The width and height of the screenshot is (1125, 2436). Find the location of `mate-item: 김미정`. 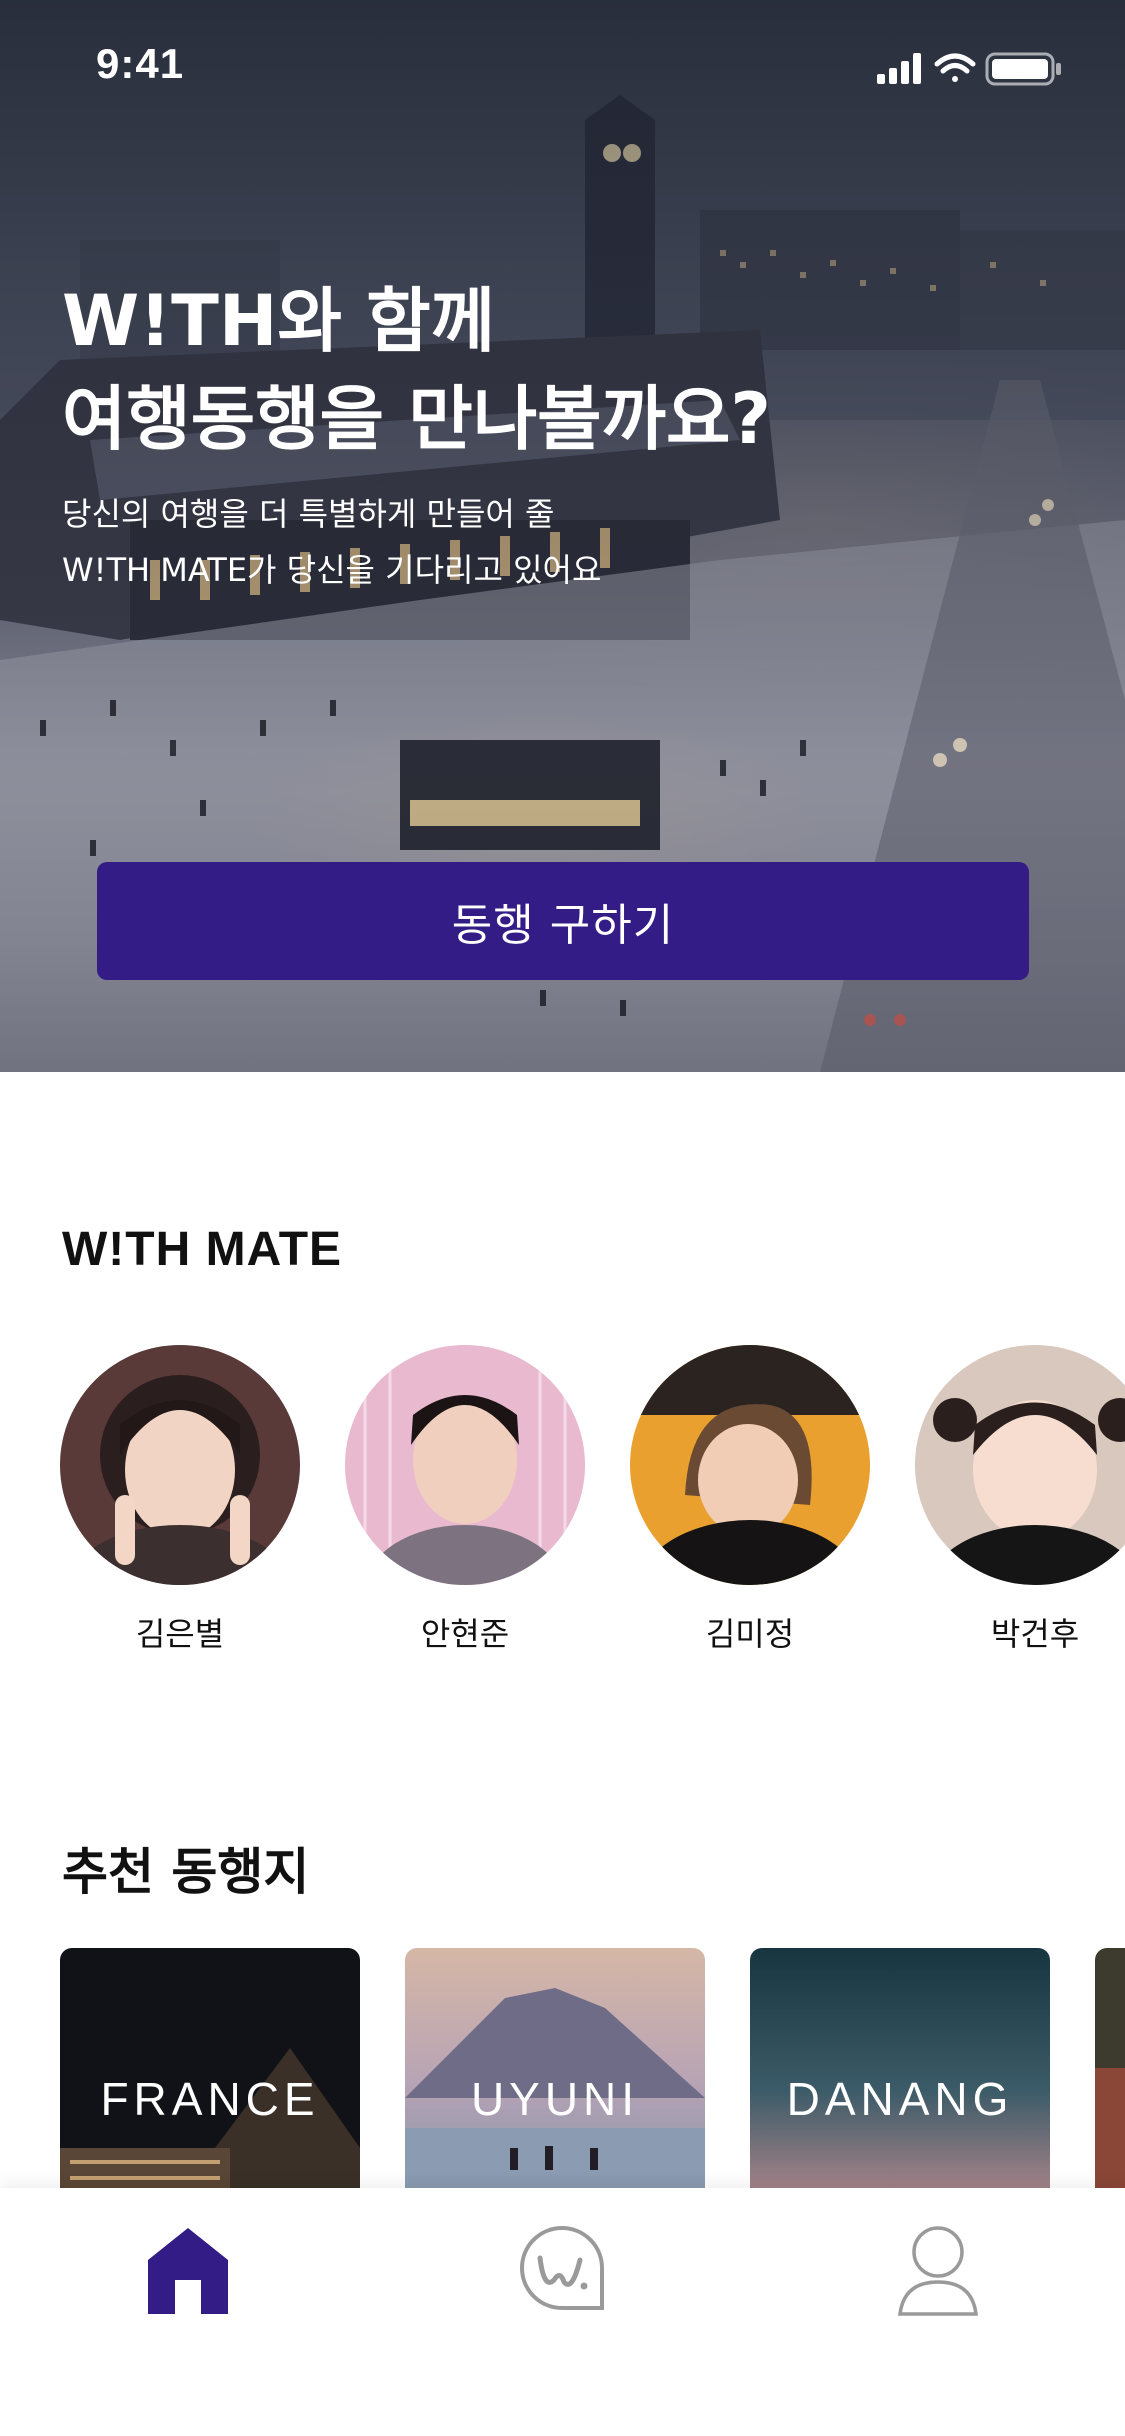

mate-item: 김미정 is located at coordinates (750, 1500).